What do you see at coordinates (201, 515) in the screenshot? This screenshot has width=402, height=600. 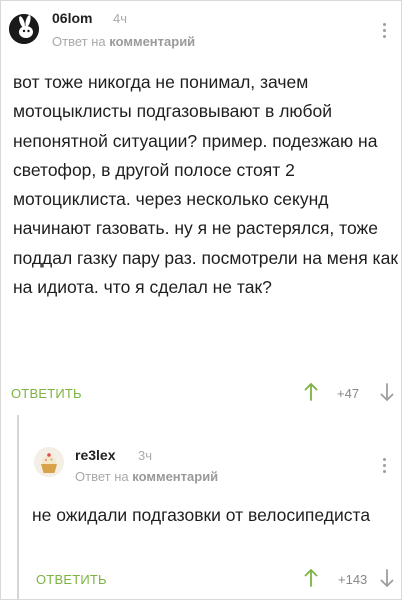 I see `comment-text: не ожидали подгазовки от велосипедиста` at bounding box center [201, 515].